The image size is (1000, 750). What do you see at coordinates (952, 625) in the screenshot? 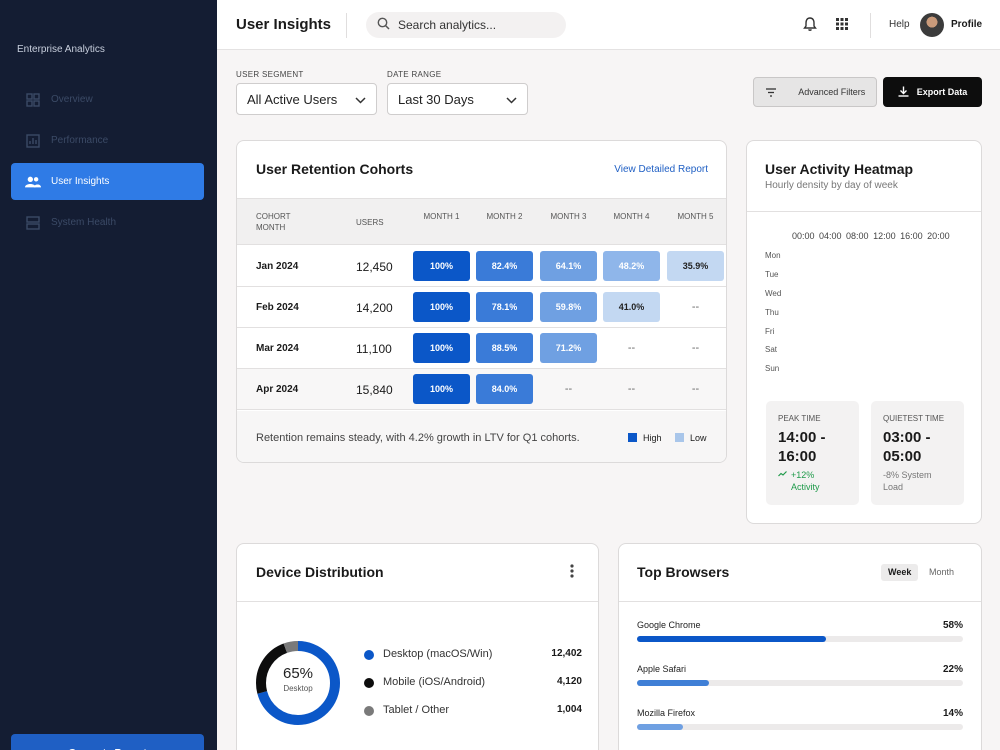
I see `browser-percent: 58%` at bounding box center [952, 625].